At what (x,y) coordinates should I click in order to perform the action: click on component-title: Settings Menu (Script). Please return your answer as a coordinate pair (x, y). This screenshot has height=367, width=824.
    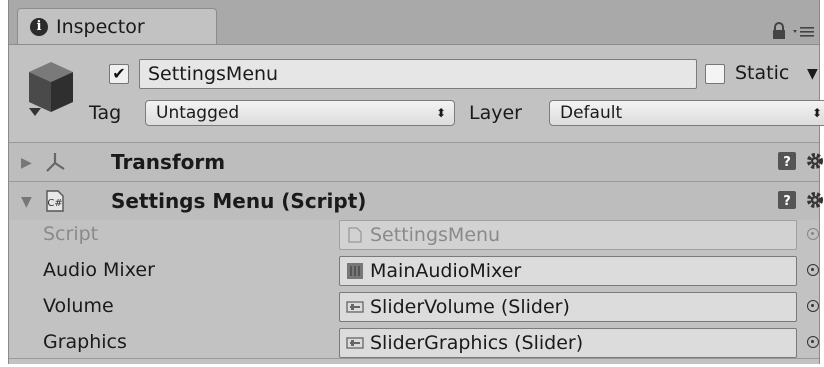
    Looking at the image, I should click on (239, 201).